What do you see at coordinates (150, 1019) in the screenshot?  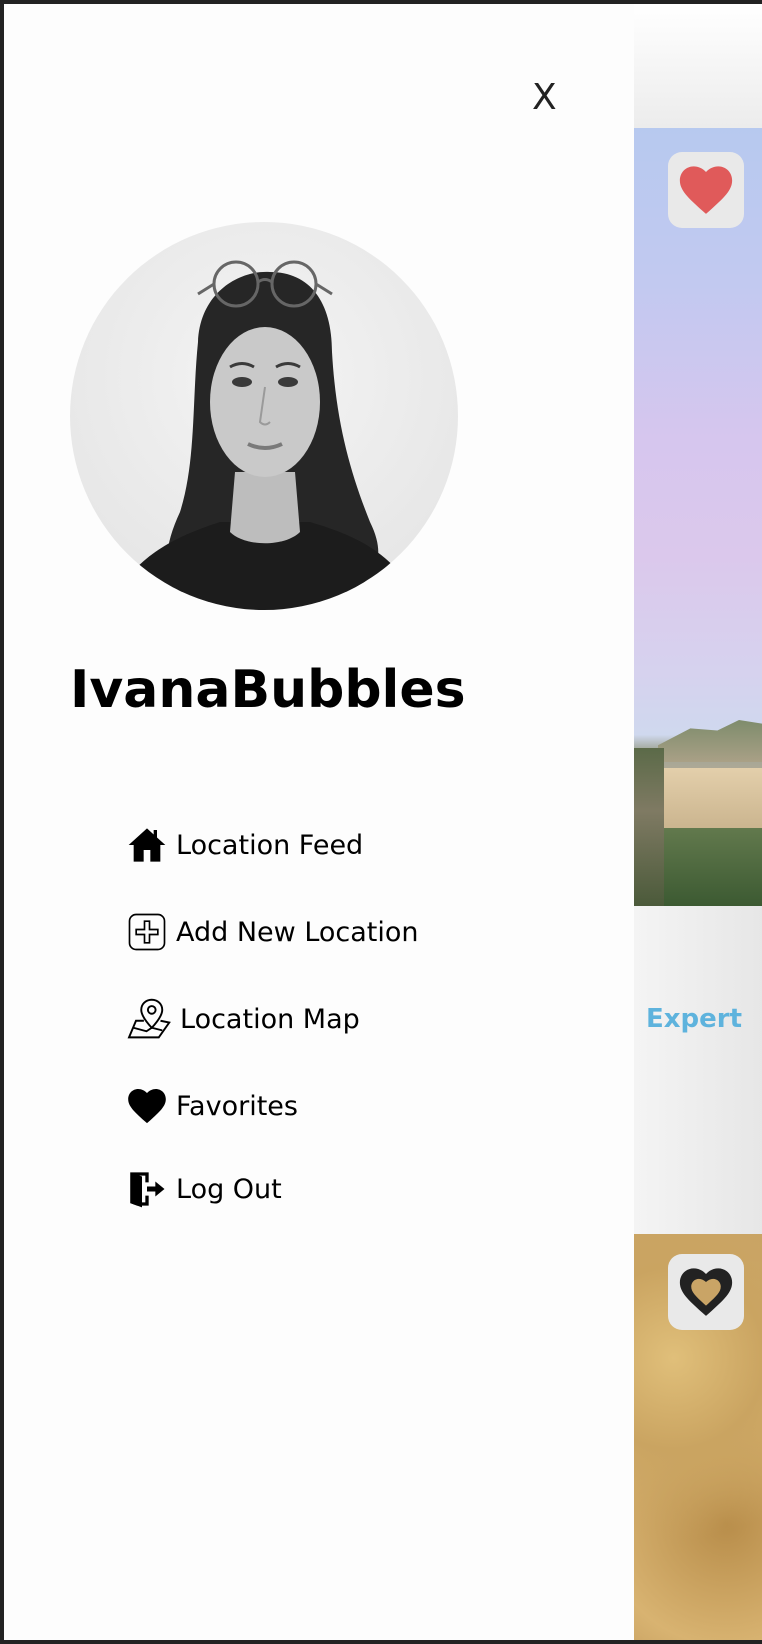 I see `map-pin-icon` at bounding box center [150, 1019].